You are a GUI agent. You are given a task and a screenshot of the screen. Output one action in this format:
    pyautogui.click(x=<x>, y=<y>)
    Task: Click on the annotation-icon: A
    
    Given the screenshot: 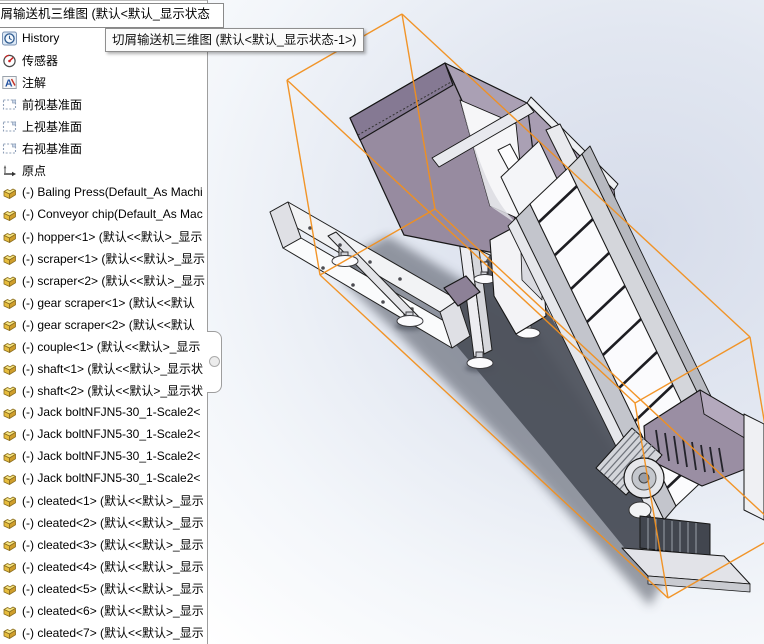 What is the action you would take?
    pyautogui.click(x=9, y=82)
    